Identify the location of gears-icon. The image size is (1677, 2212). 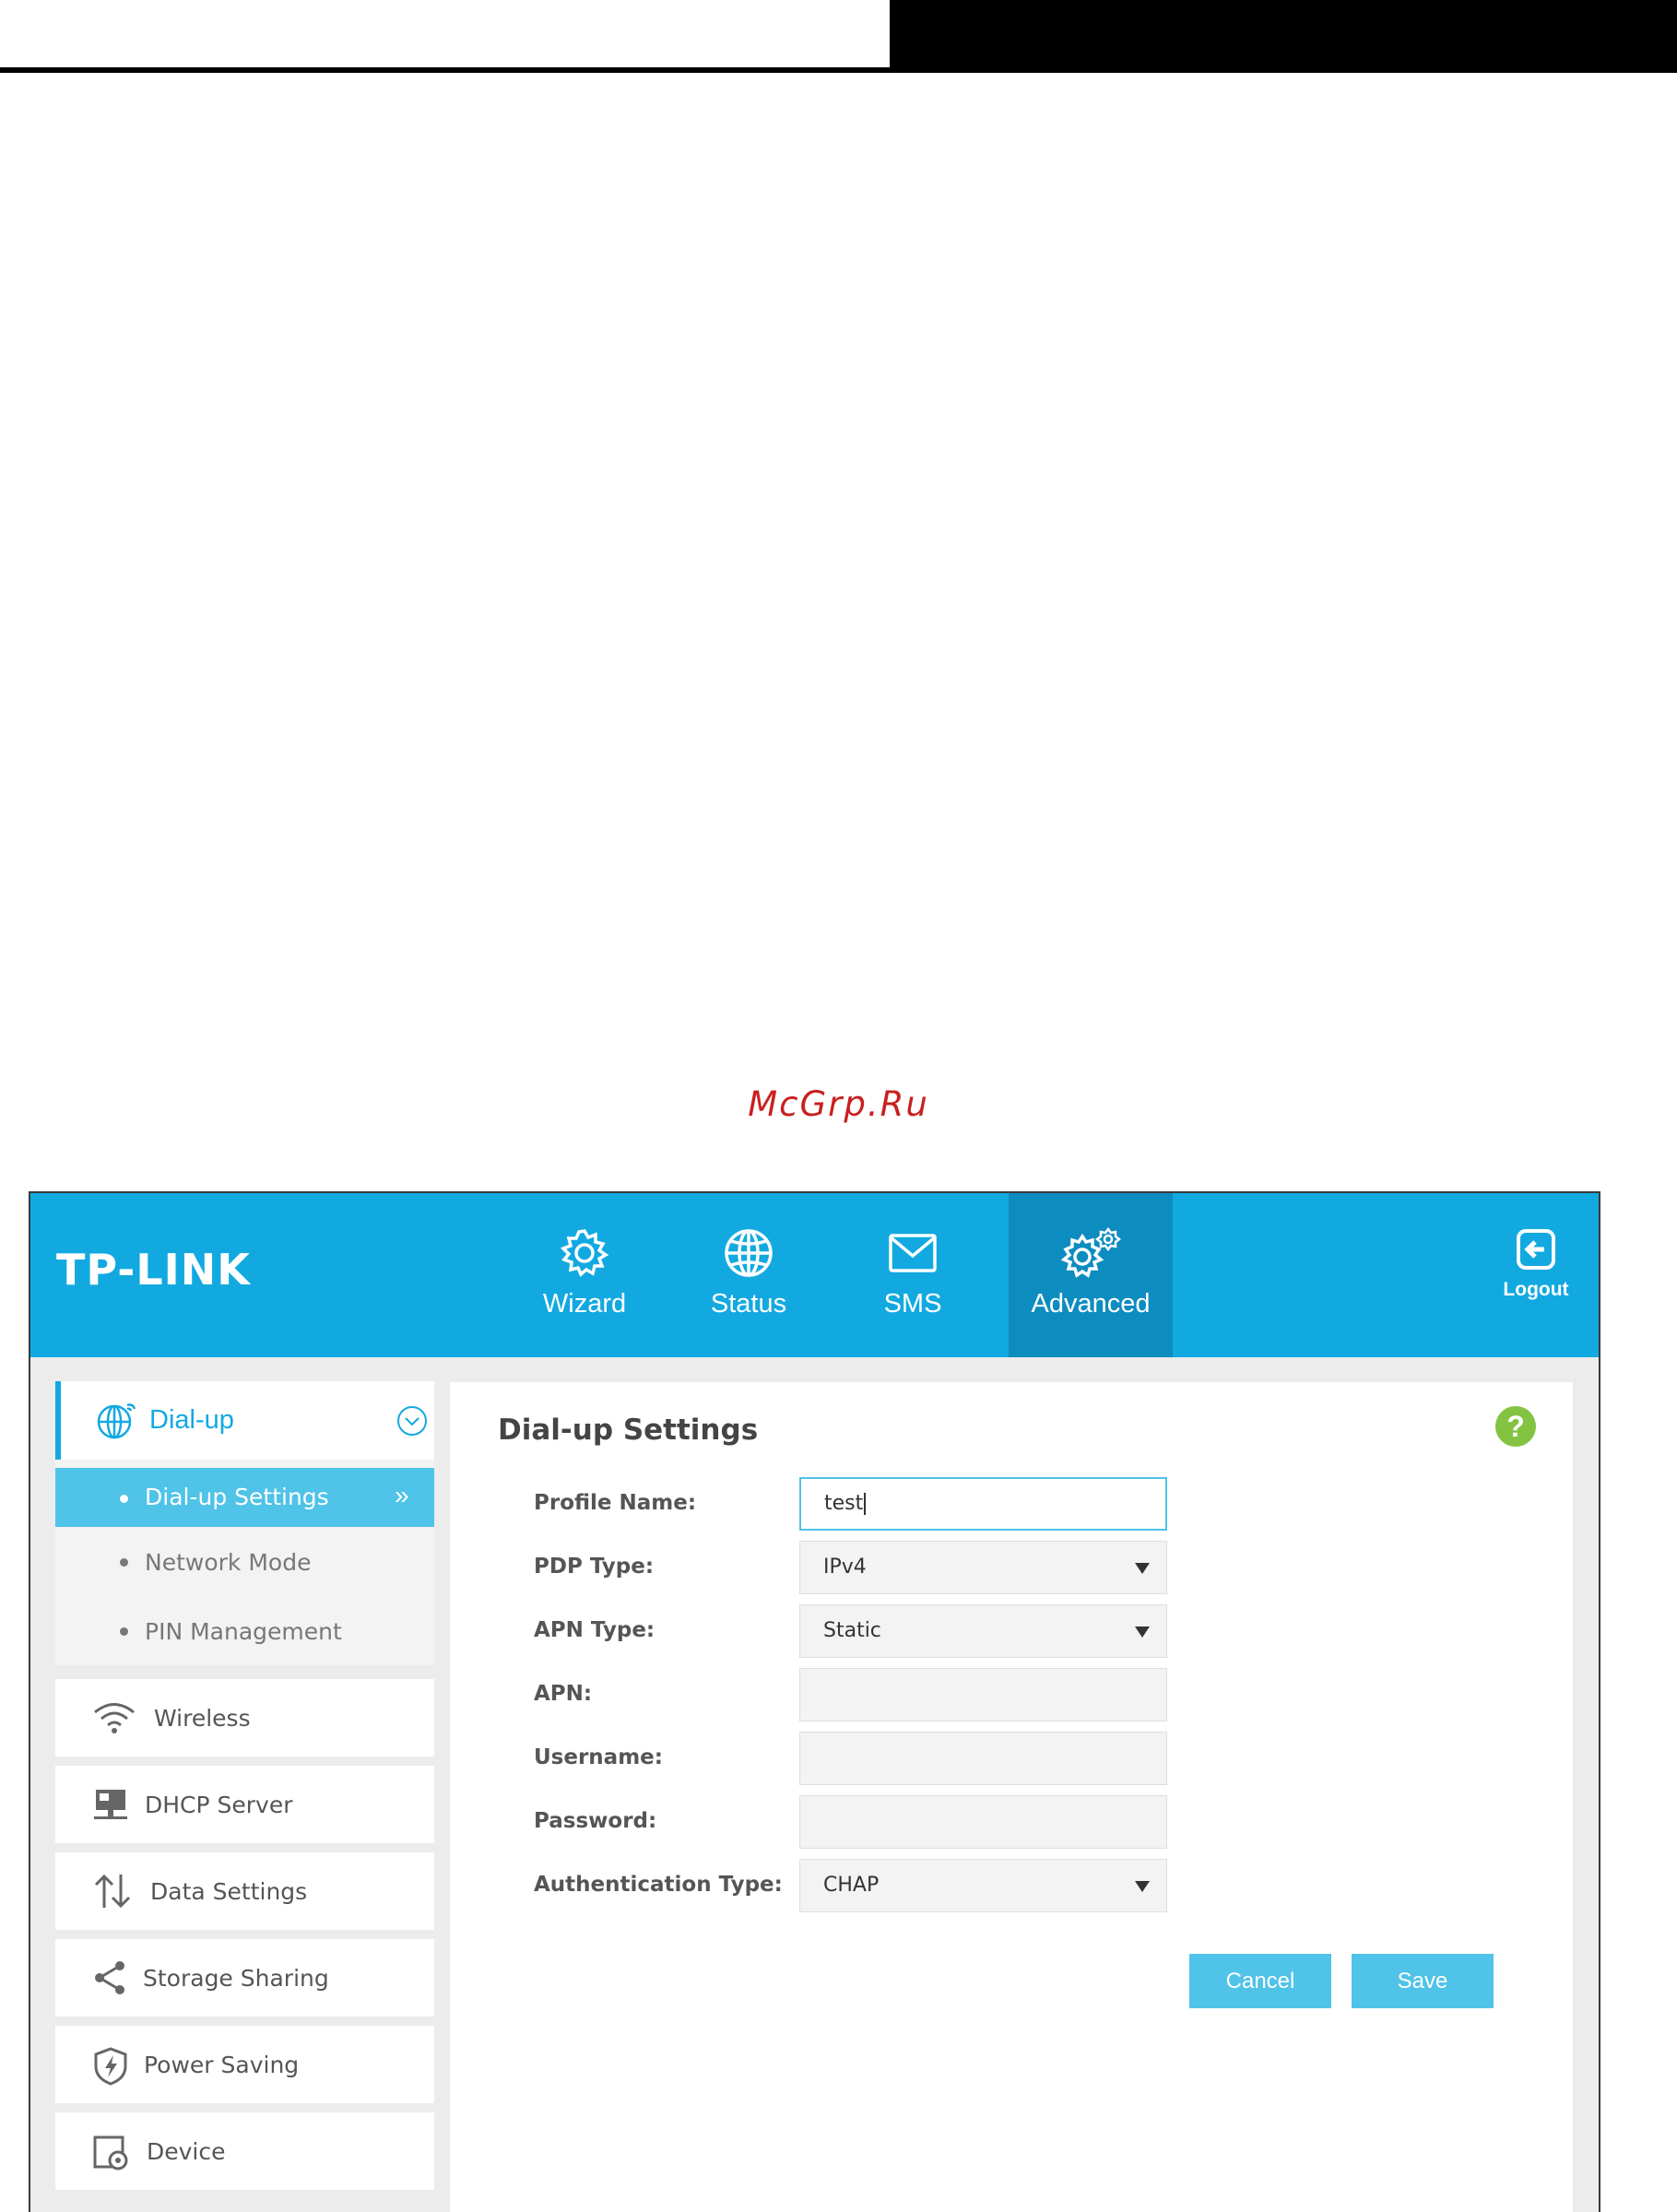
(1091, 1252).